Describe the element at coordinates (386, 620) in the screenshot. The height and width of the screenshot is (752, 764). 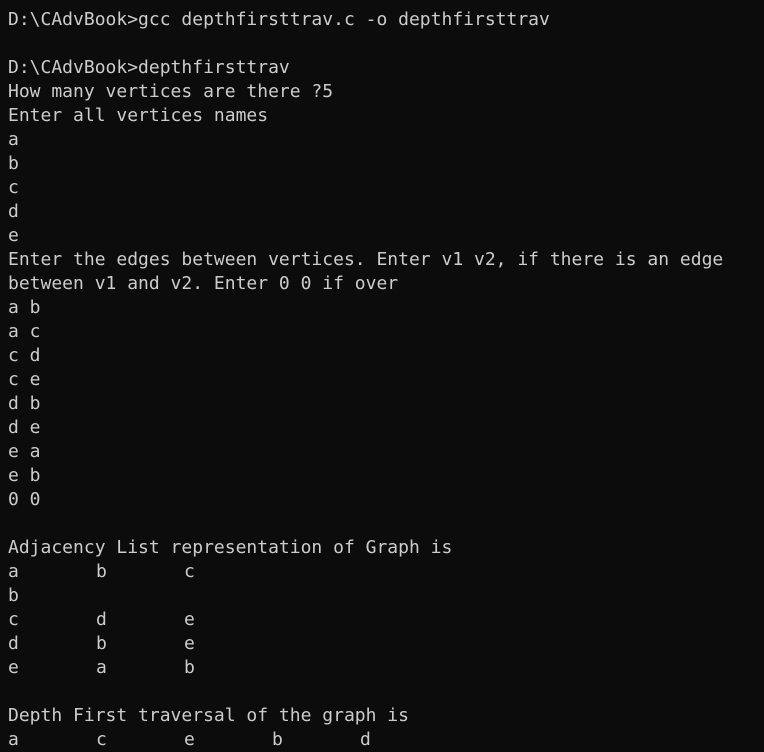
I see `console-table-row: c d e` at that location.